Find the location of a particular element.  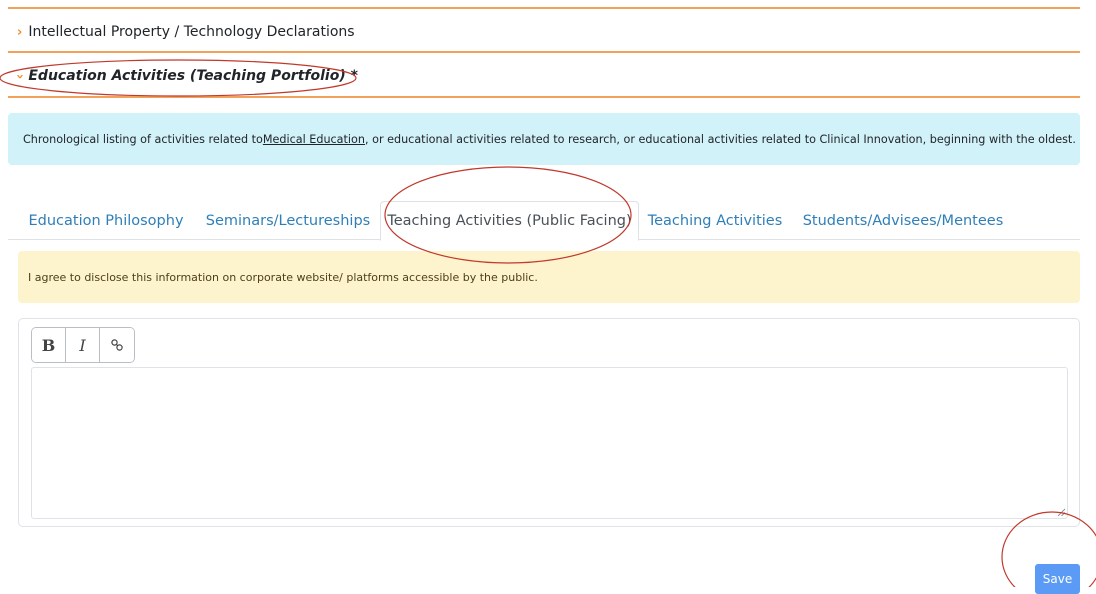

tab-label: Seminars/Lectureships is located at coordinates (288, 220).